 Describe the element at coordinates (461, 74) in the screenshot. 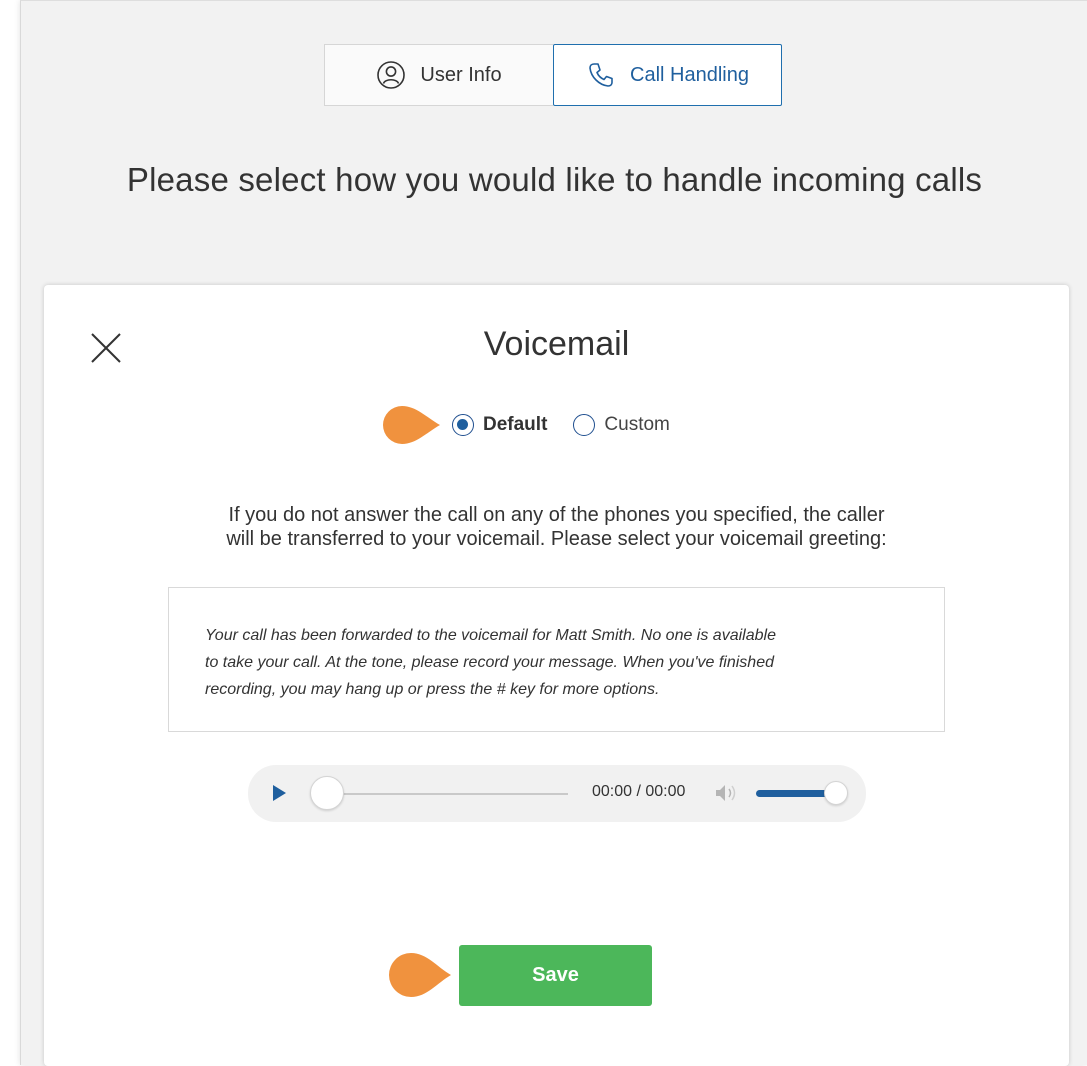

I see `tab-user-info-label: User Info` at that location.